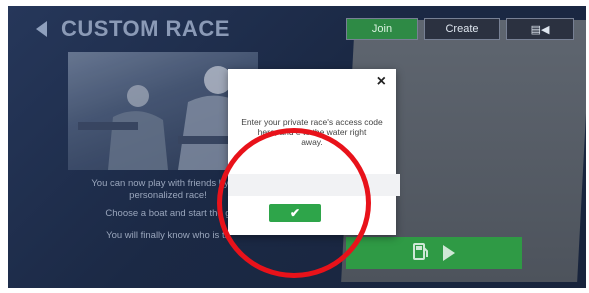 Image resolution: width=589 pixels, height=293 pixels. What do you see at coordinates (294, 203) in the screenshot?
I see `highlight-circle` at bounding box center [294, 203].